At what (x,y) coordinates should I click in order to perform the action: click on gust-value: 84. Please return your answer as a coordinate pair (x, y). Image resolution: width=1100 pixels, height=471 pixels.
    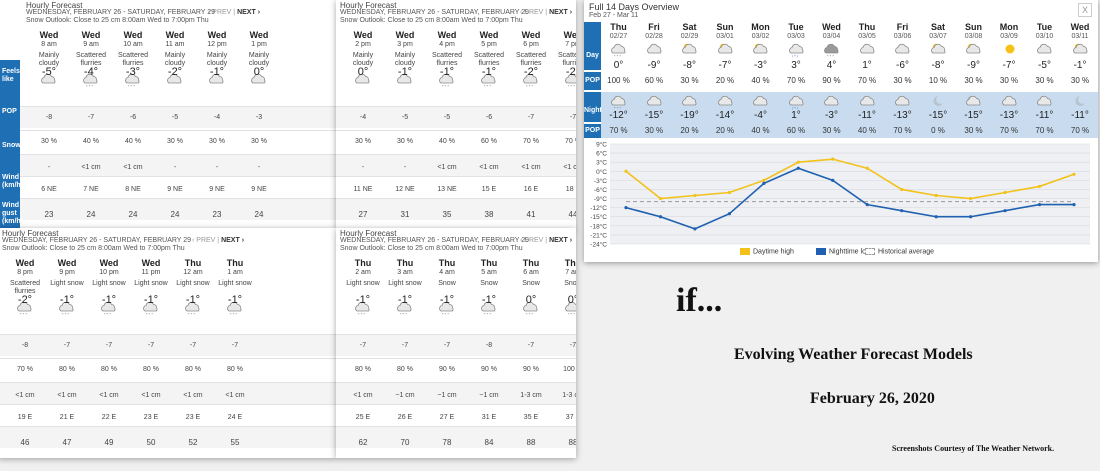
    Looking at the image, I should click on (489, 442).